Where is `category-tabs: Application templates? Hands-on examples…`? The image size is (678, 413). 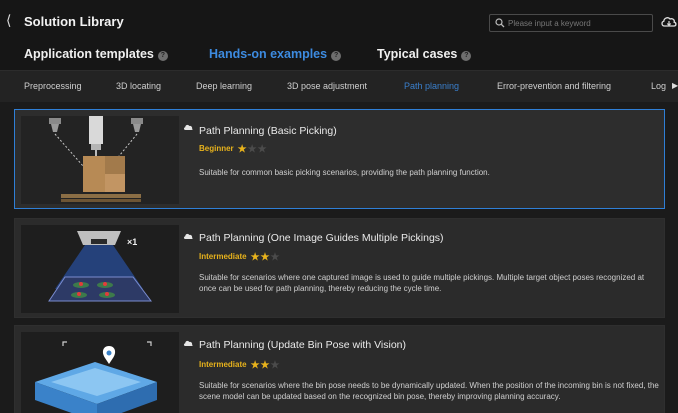 category-tabs: Application templates? Hands-on examples… is located at coordinates (339, 55).